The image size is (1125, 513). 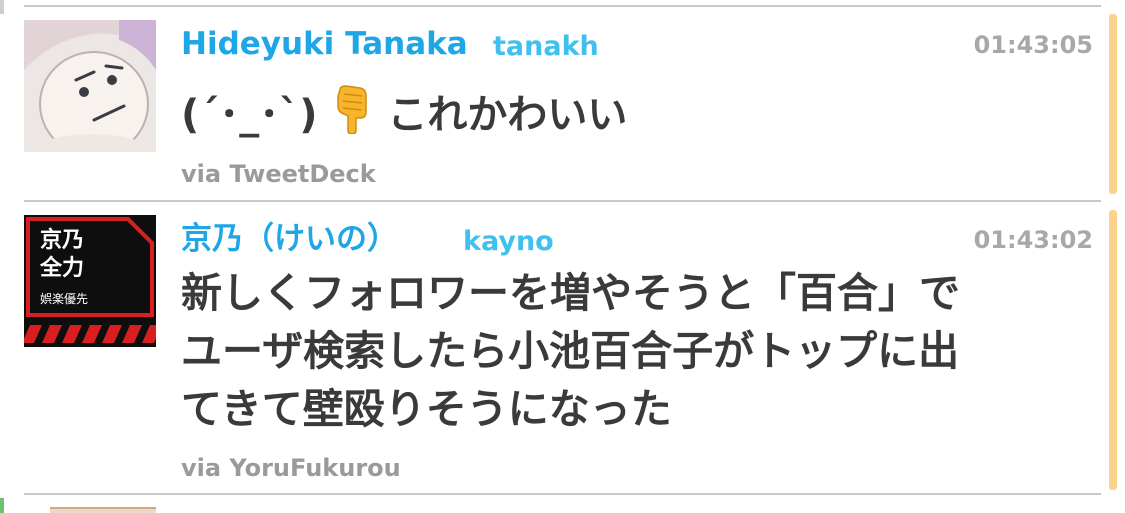 What do you see at coordinates (1033, 240) in the screenshot?
I see `timestamp: 01:43:02` at bounding box center [1033, 240].